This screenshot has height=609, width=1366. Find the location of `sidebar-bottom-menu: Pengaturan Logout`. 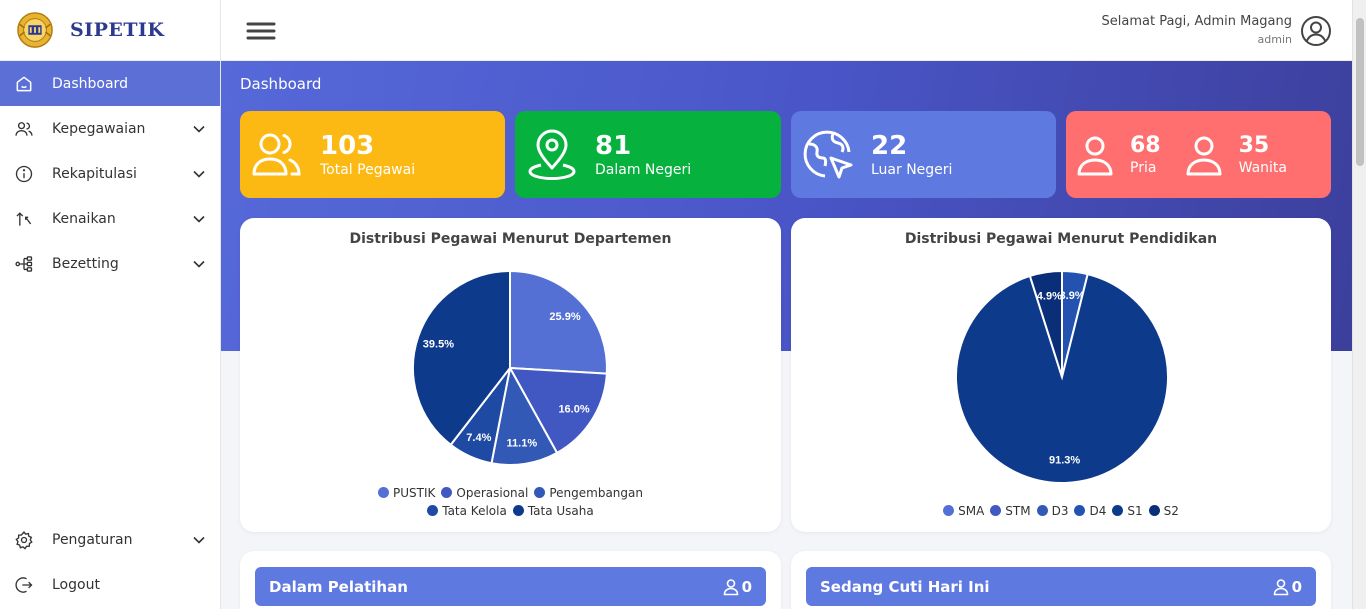

sidebar-bottom-menu: Pengaturan Logout is located at coordinates (110, 562).